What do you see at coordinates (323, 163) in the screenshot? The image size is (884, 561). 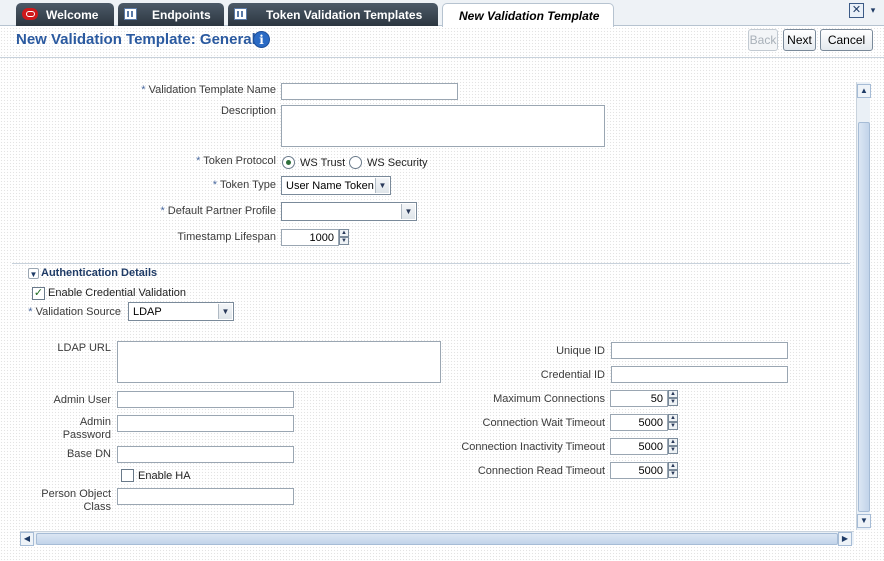 I see `ws-trust-label: WS Trust` at bounding box center [323, 163].